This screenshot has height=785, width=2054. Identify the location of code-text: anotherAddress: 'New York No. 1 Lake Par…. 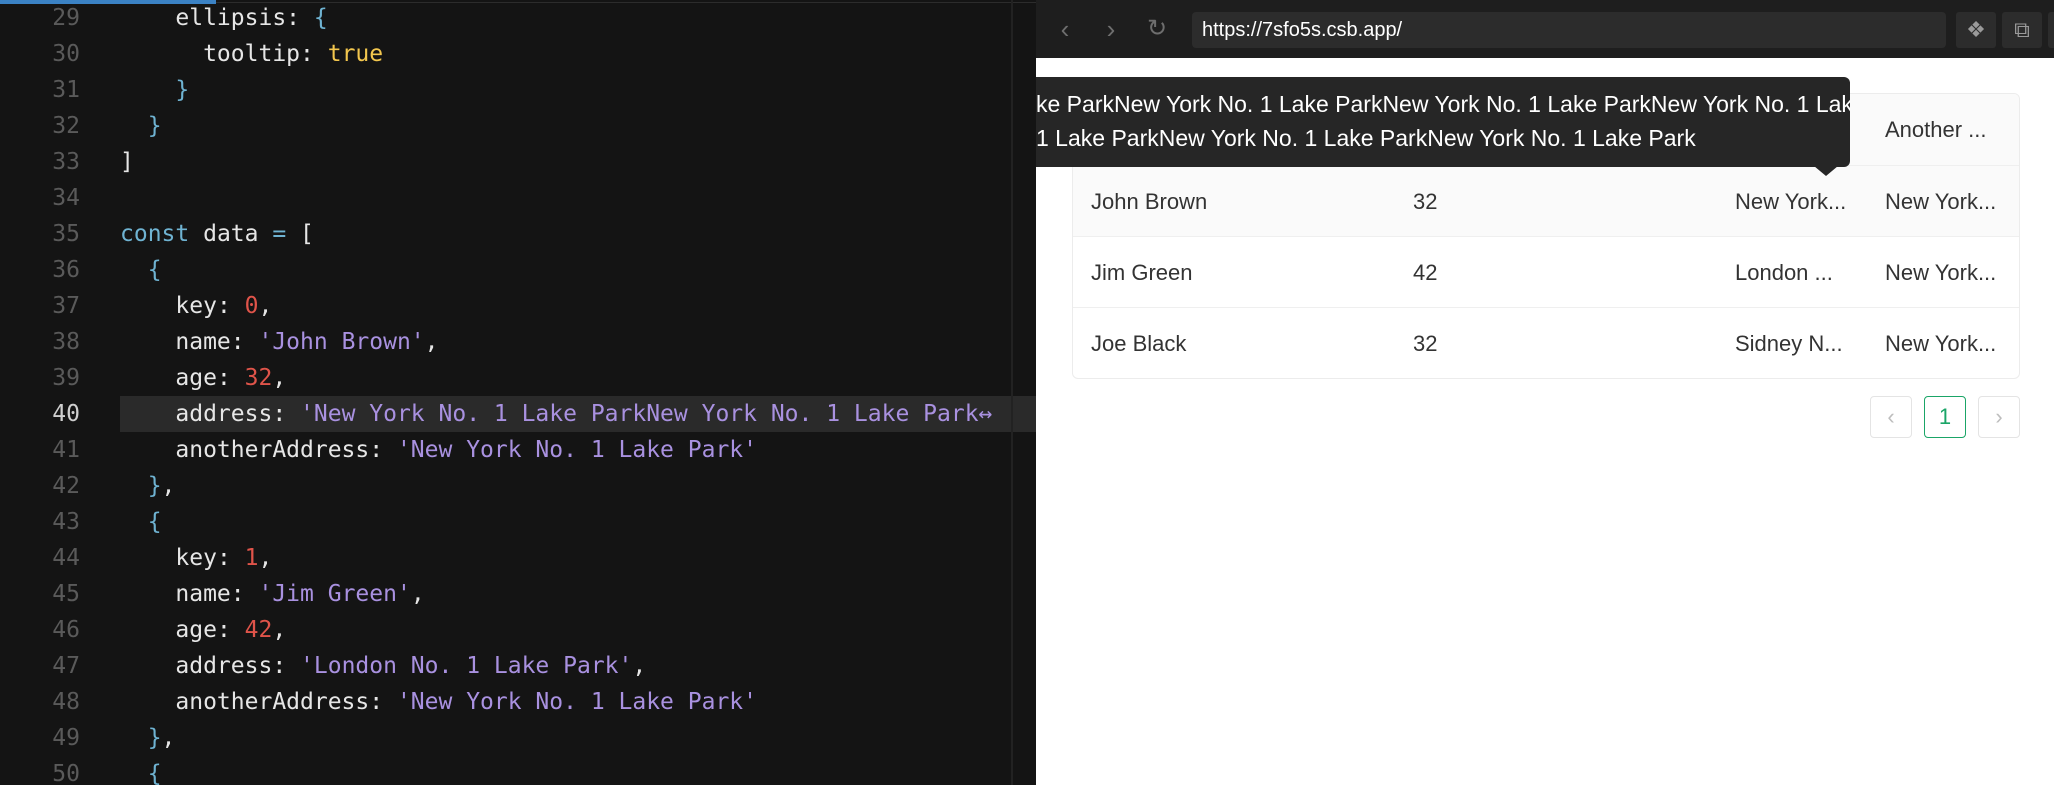
(578, 702).